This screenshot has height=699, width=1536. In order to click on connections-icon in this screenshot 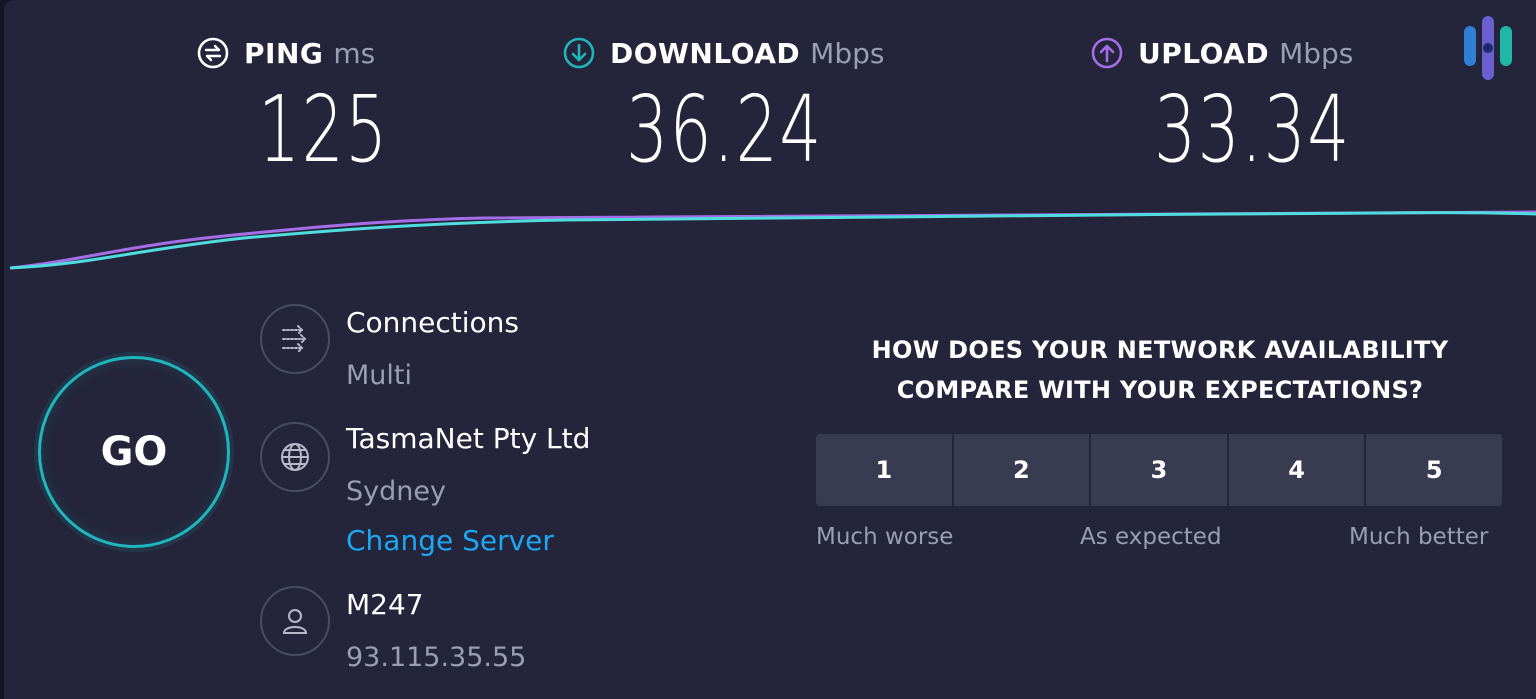, I will do `click(295, 339)`.